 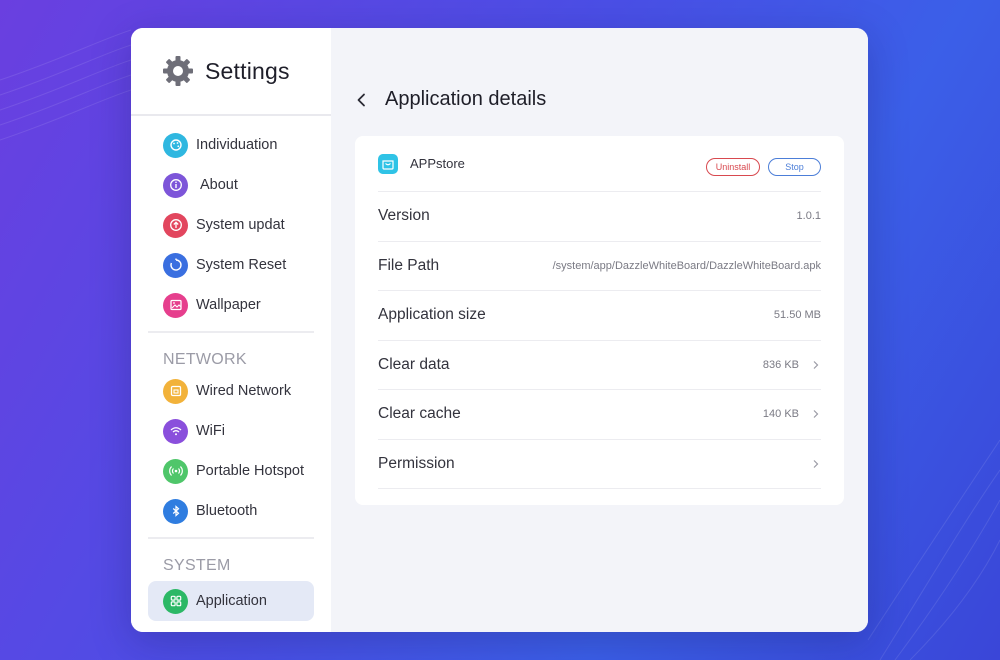 I want to click on palette-icon, so click(x=175, y=145).